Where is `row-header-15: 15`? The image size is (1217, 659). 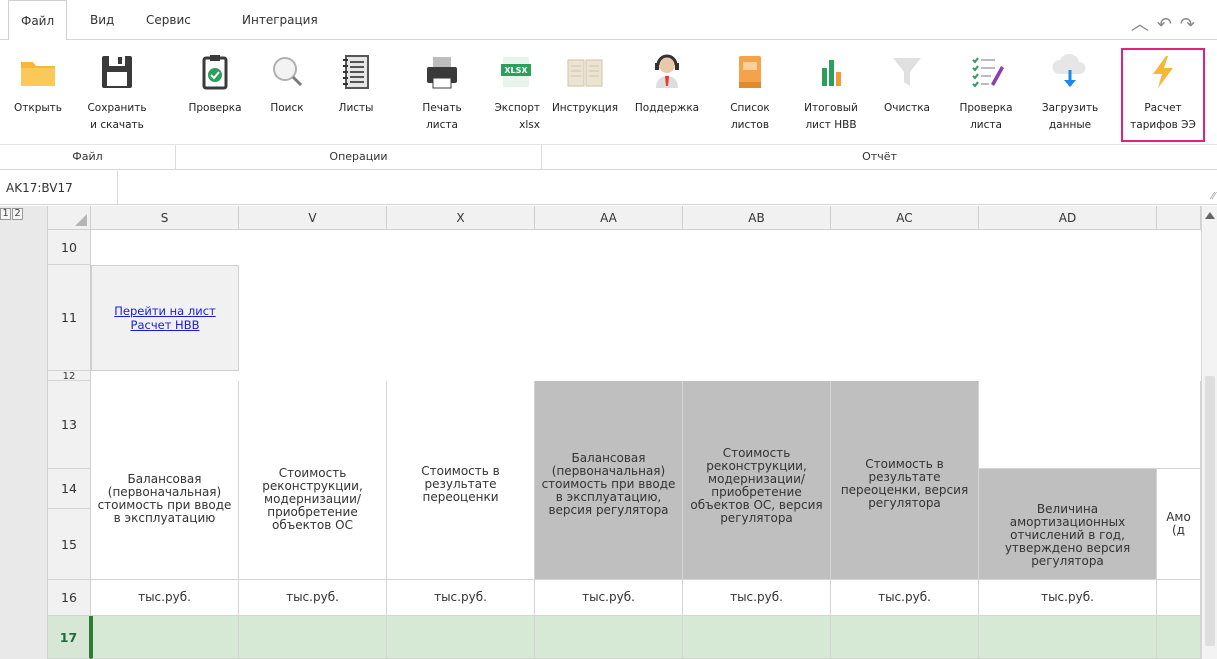
row-header-15: 15 is located at coordinates (69, 544).